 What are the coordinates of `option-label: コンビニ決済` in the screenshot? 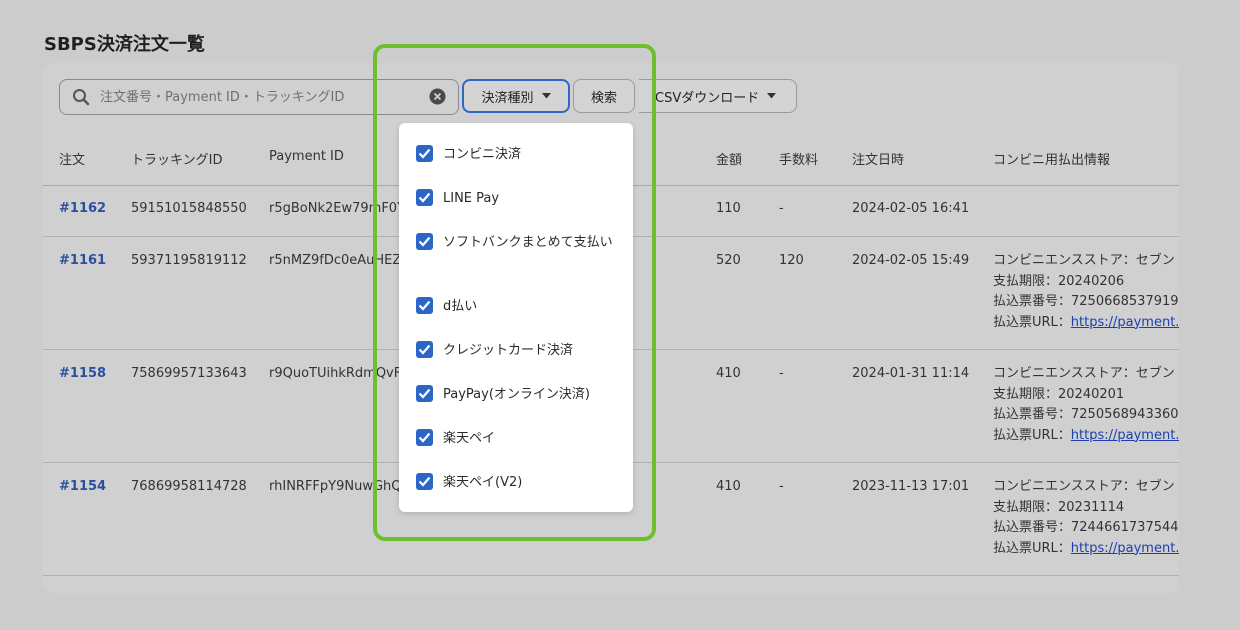 It's located at (482, 154).